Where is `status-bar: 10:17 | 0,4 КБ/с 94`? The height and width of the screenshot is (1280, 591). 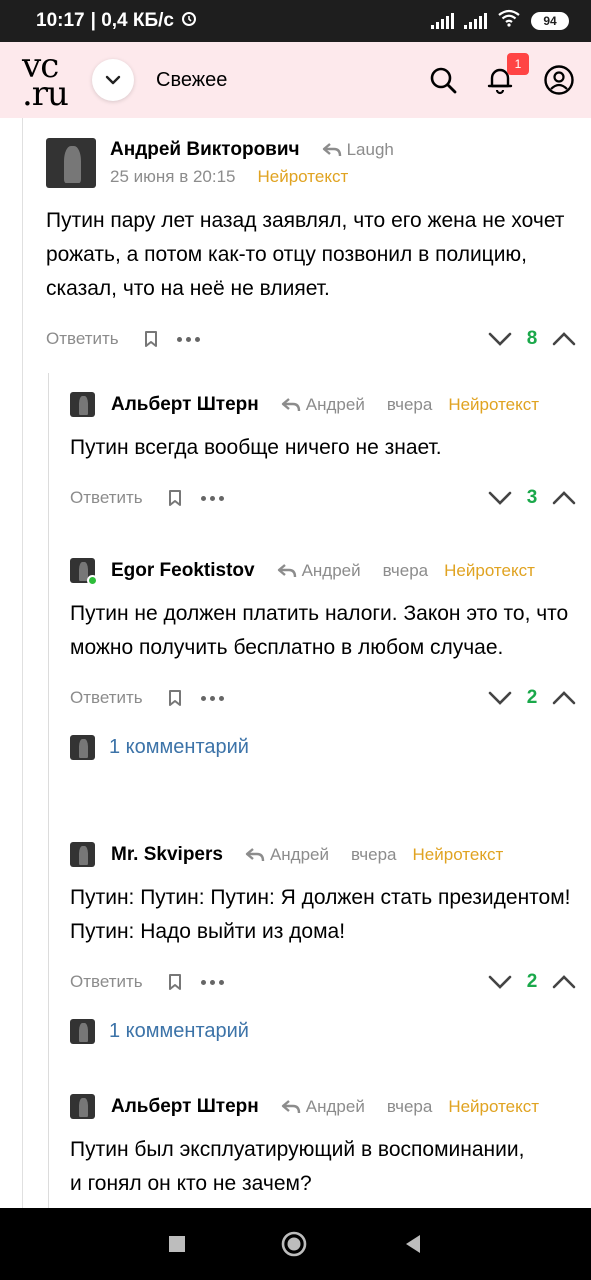
status-bar: 10:17 | 0,4 КБ/с 94 is located at coordinates (295, 21).